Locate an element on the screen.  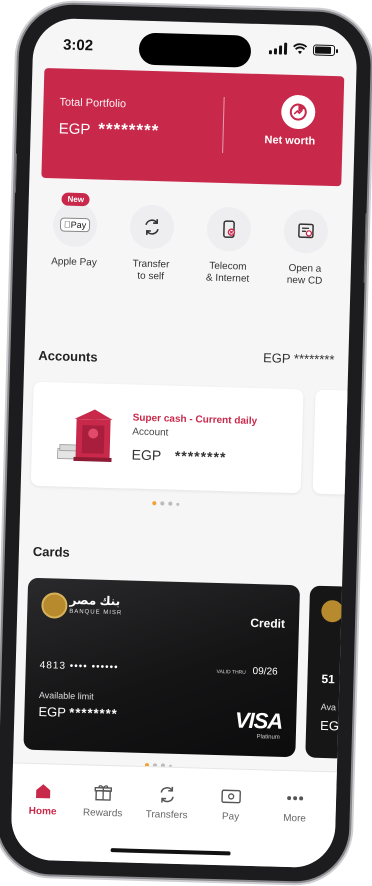
currency-partial: EG is located at coordinates (329, 725).